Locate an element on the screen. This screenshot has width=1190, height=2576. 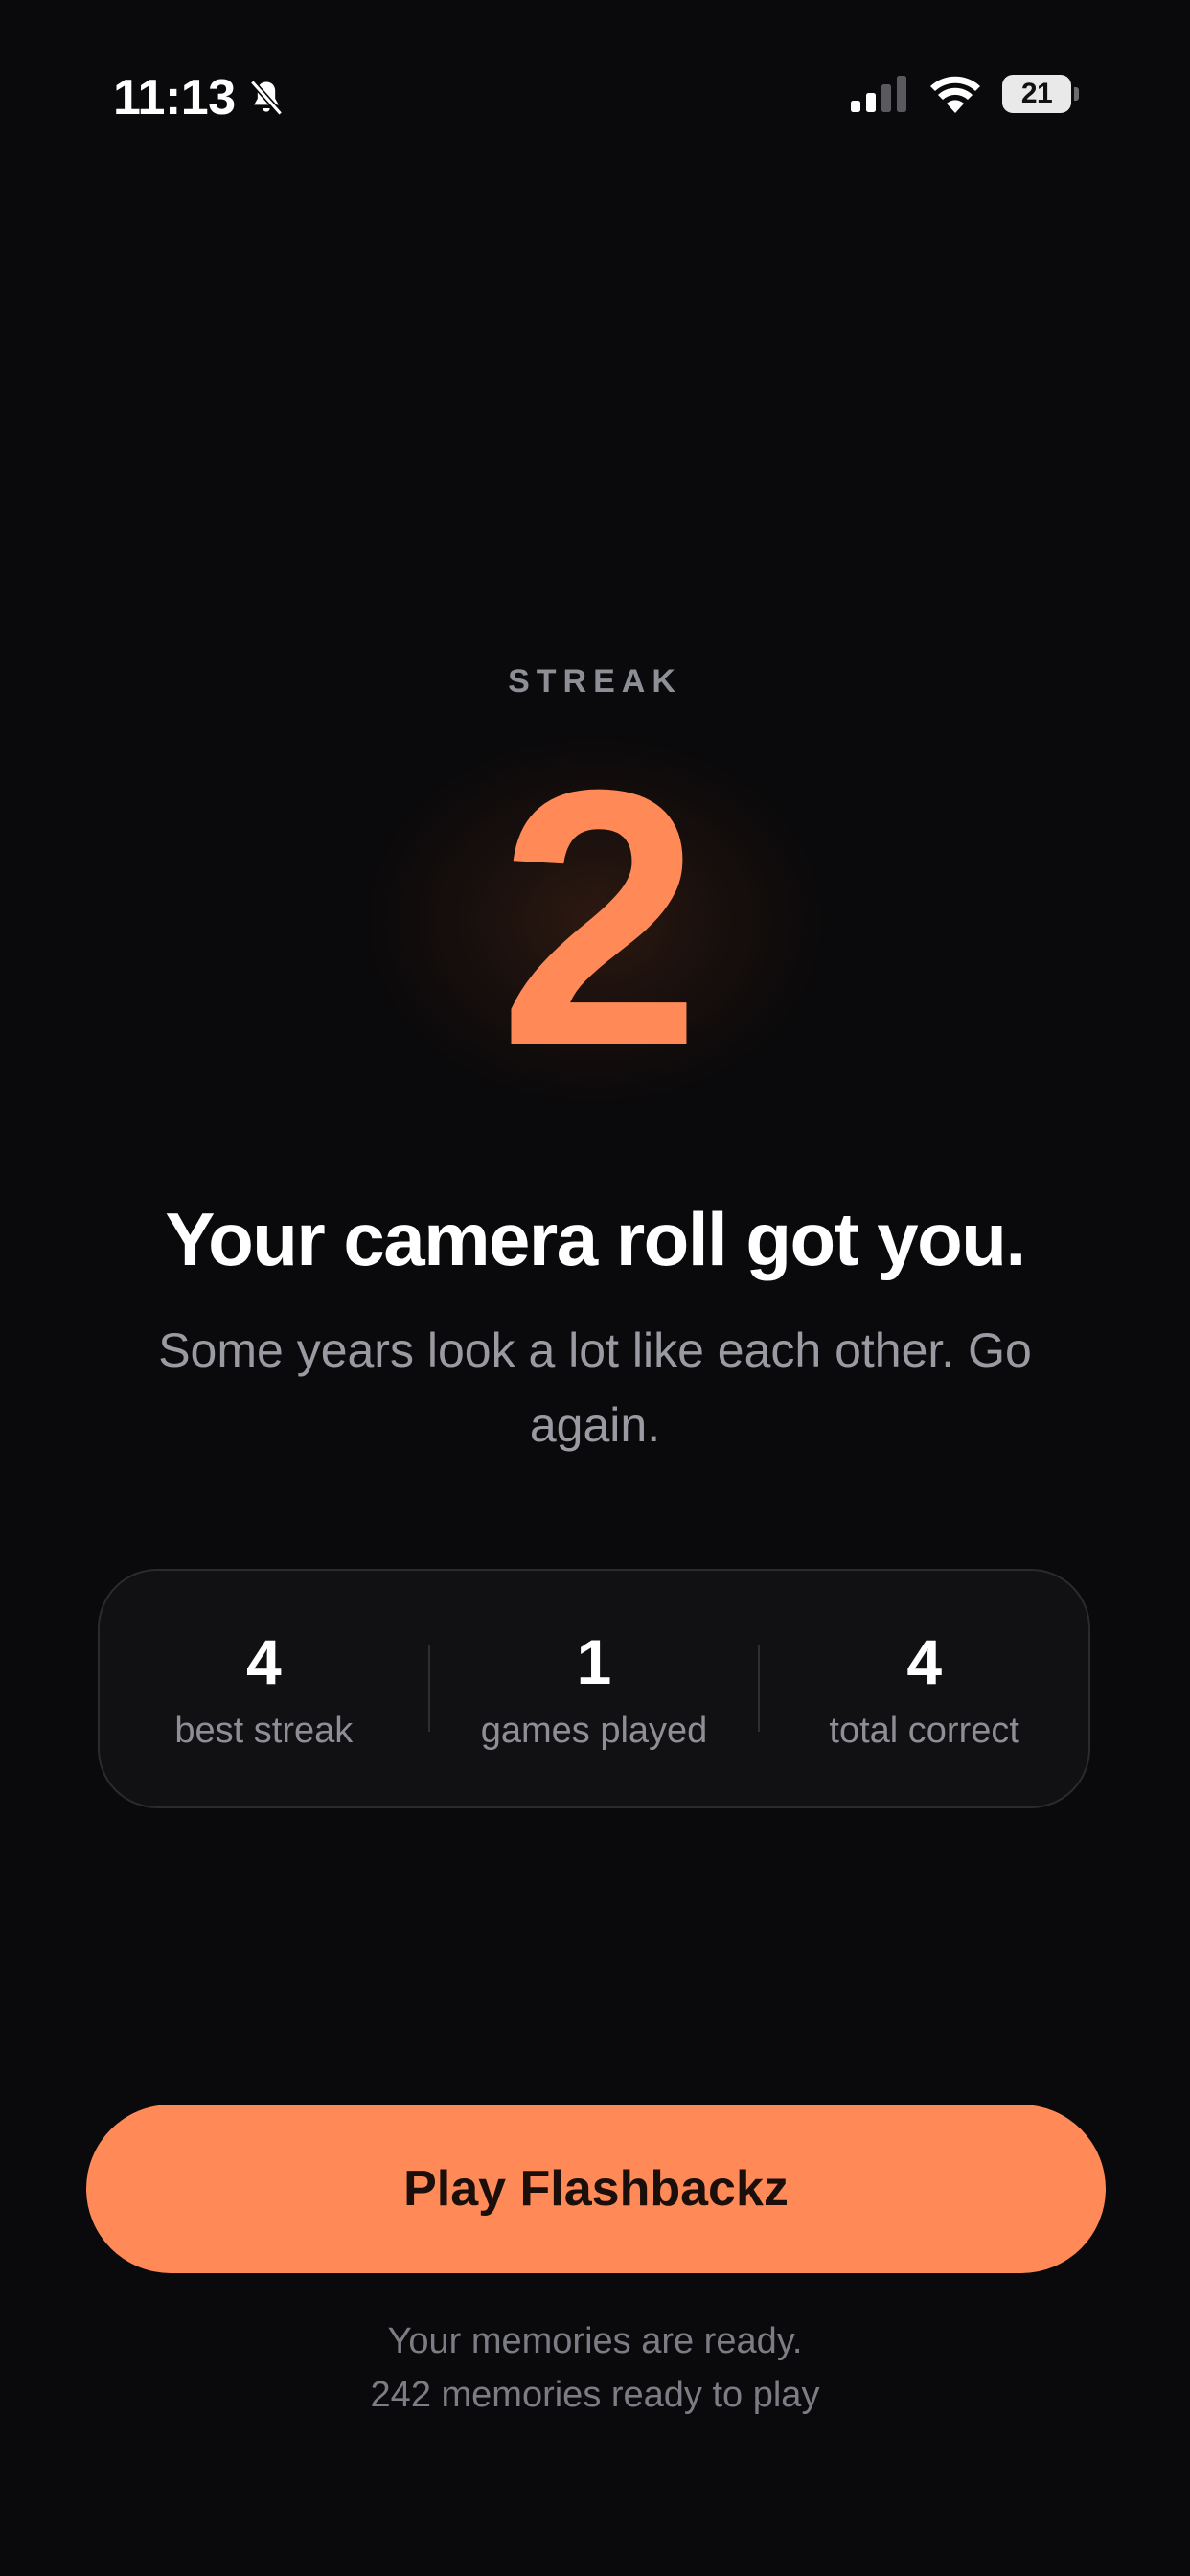
streak-number: 2 is located at coordinates (599, 917).